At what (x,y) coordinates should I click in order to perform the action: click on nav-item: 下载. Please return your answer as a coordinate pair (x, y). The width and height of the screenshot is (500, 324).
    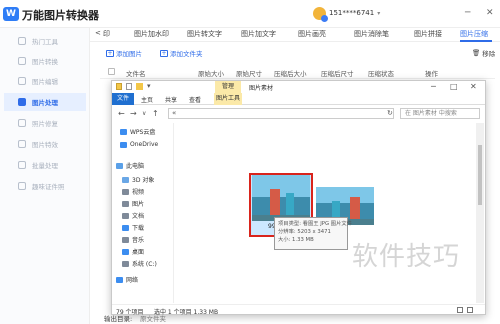
    Looking at the image, I should click on (133, 227).